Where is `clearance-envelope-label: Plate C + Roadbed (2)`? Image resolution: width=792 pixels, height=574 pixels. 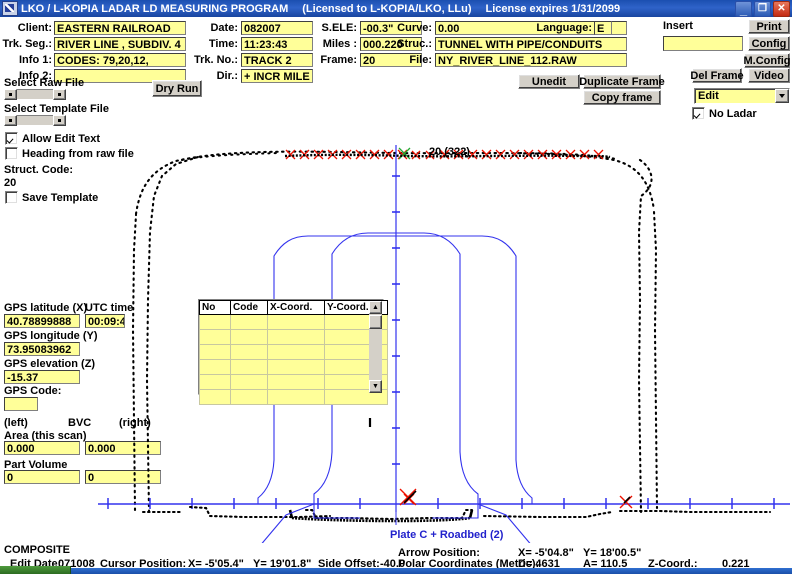
clearance-envelope-label: Plate C + Roadbed (2) is located at coordinates (447, 535).